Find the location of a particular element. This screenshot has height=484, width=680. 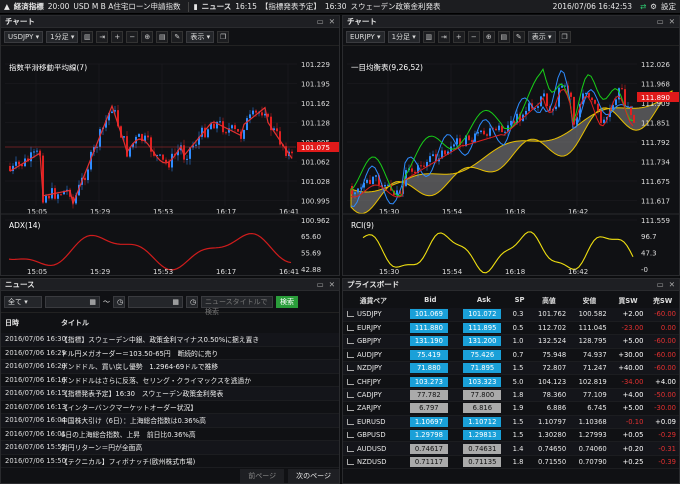

chart-type-icon: ▥ is located at coordinates (87, 36).